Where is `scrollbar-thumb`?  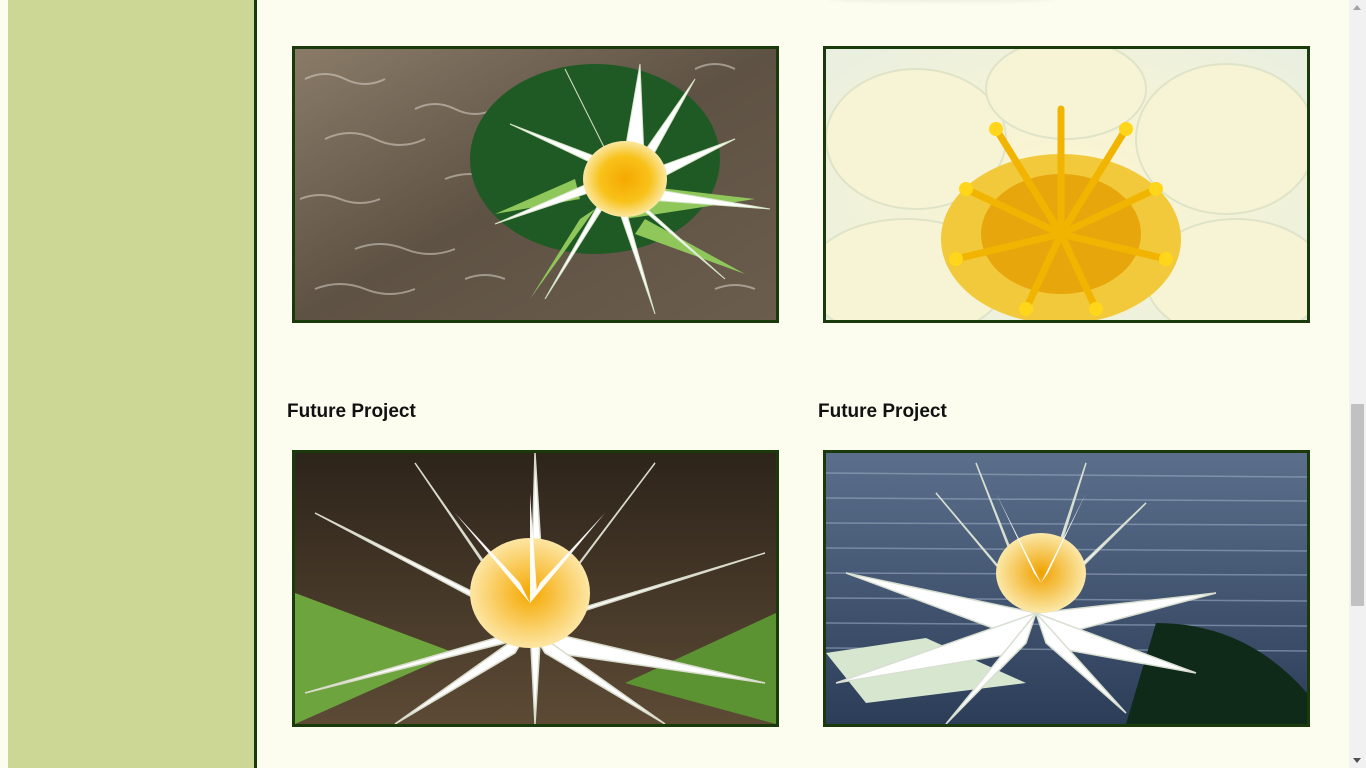
scrollbar-thumb is located at coordinates (1357, 505).